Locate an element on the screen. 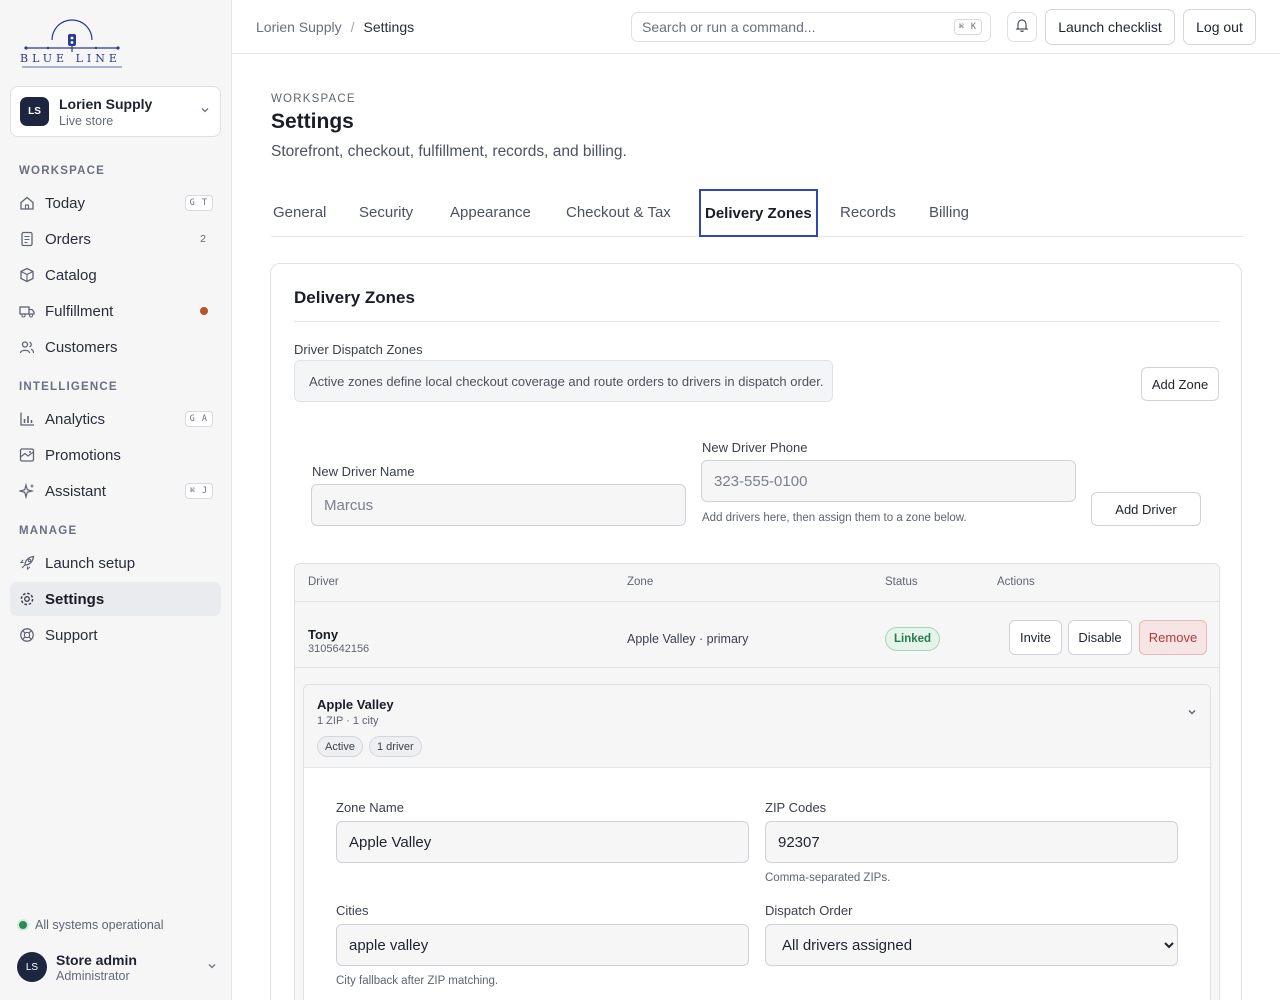 This screenshot has height=1000, width=1280. sidebar-item-fulfillment: Fulfillment is located at coordinates (115, 311).